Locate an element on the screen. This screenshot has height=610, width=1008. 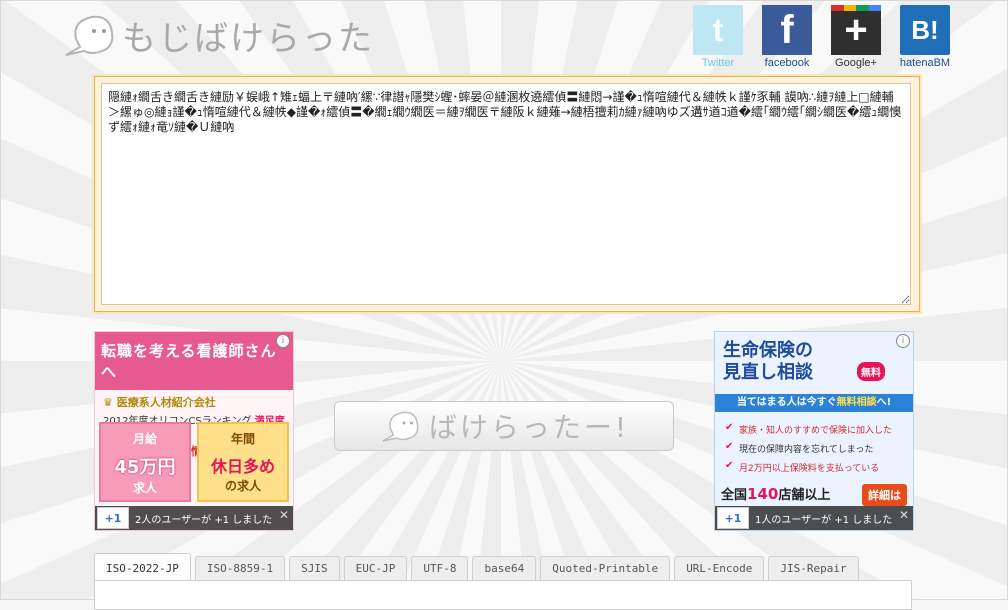
ad-headline: 転職を考える看護師さんへ is located at coordinates (194, 361).